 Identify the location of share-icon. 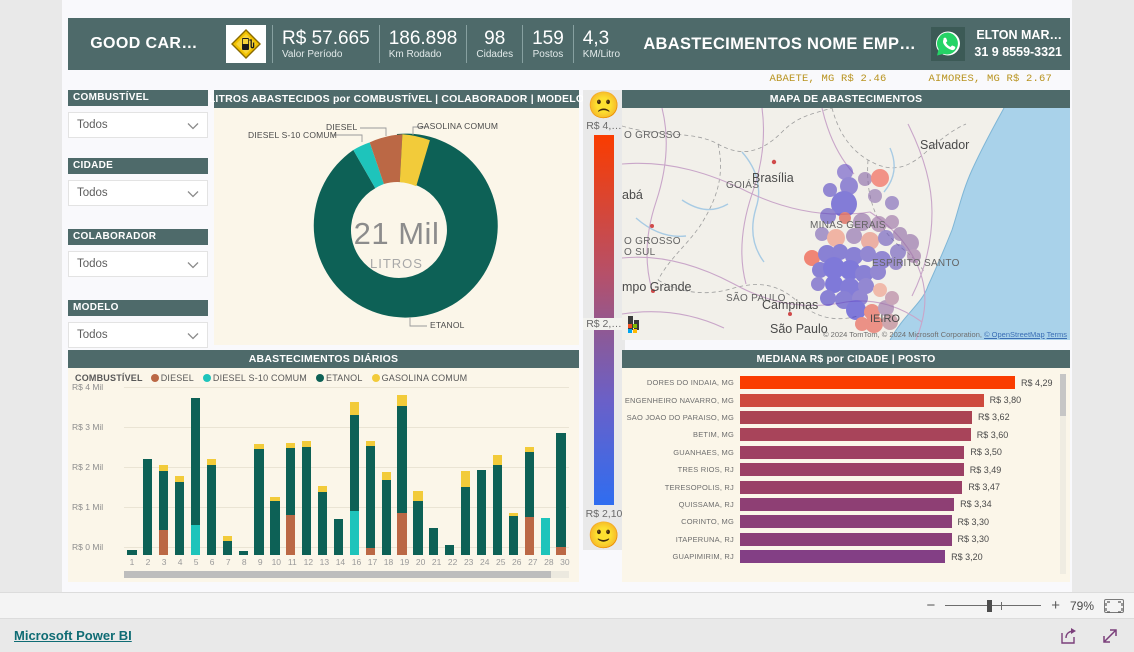
(1068, 636).